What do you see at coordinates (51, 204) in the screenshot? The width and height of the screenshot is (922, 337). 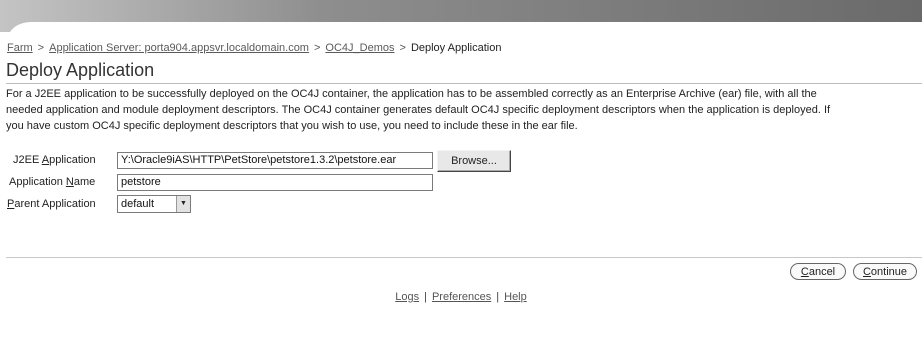 I see `parent-application-label: Parent Application` at bounding box center [51, 204].